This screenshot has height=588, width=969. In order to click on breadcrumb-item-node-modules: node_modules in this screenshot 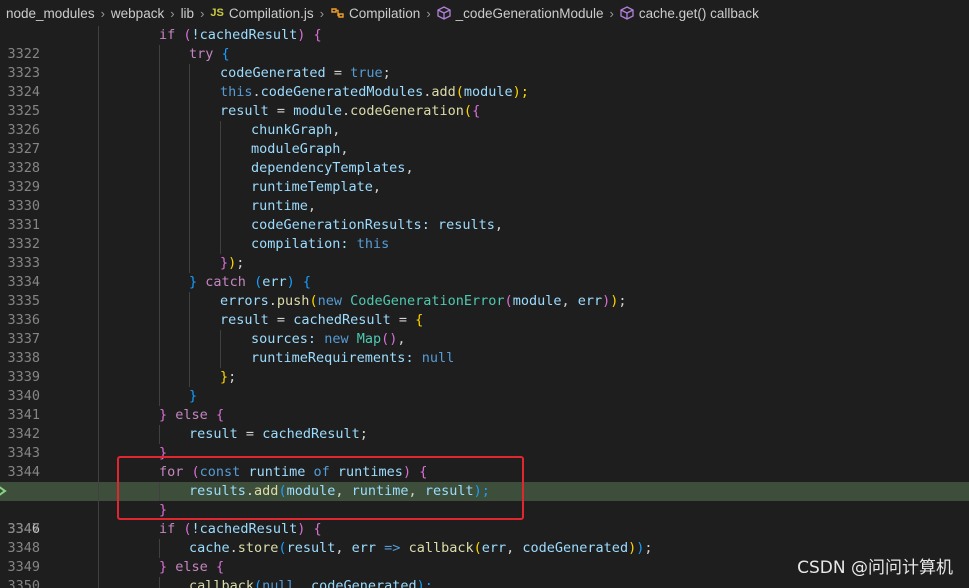, I will do `click(50, 13)`.